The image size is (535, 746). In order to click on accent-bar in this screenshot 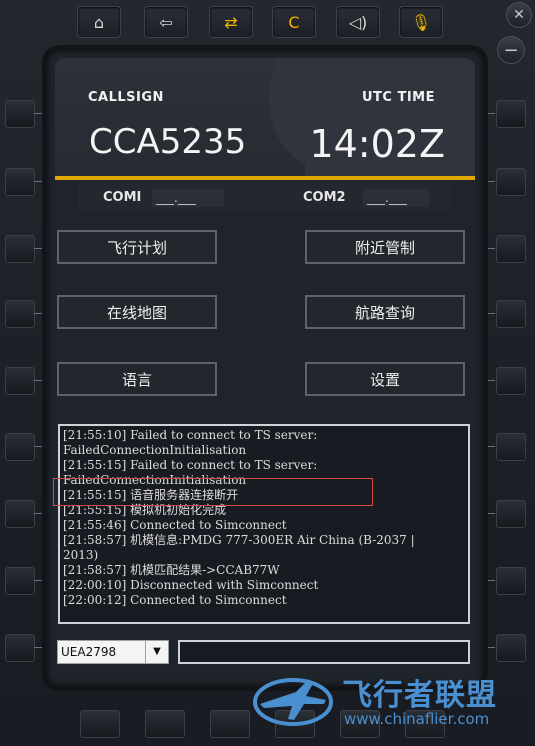, I will do `click(265, 178)`.